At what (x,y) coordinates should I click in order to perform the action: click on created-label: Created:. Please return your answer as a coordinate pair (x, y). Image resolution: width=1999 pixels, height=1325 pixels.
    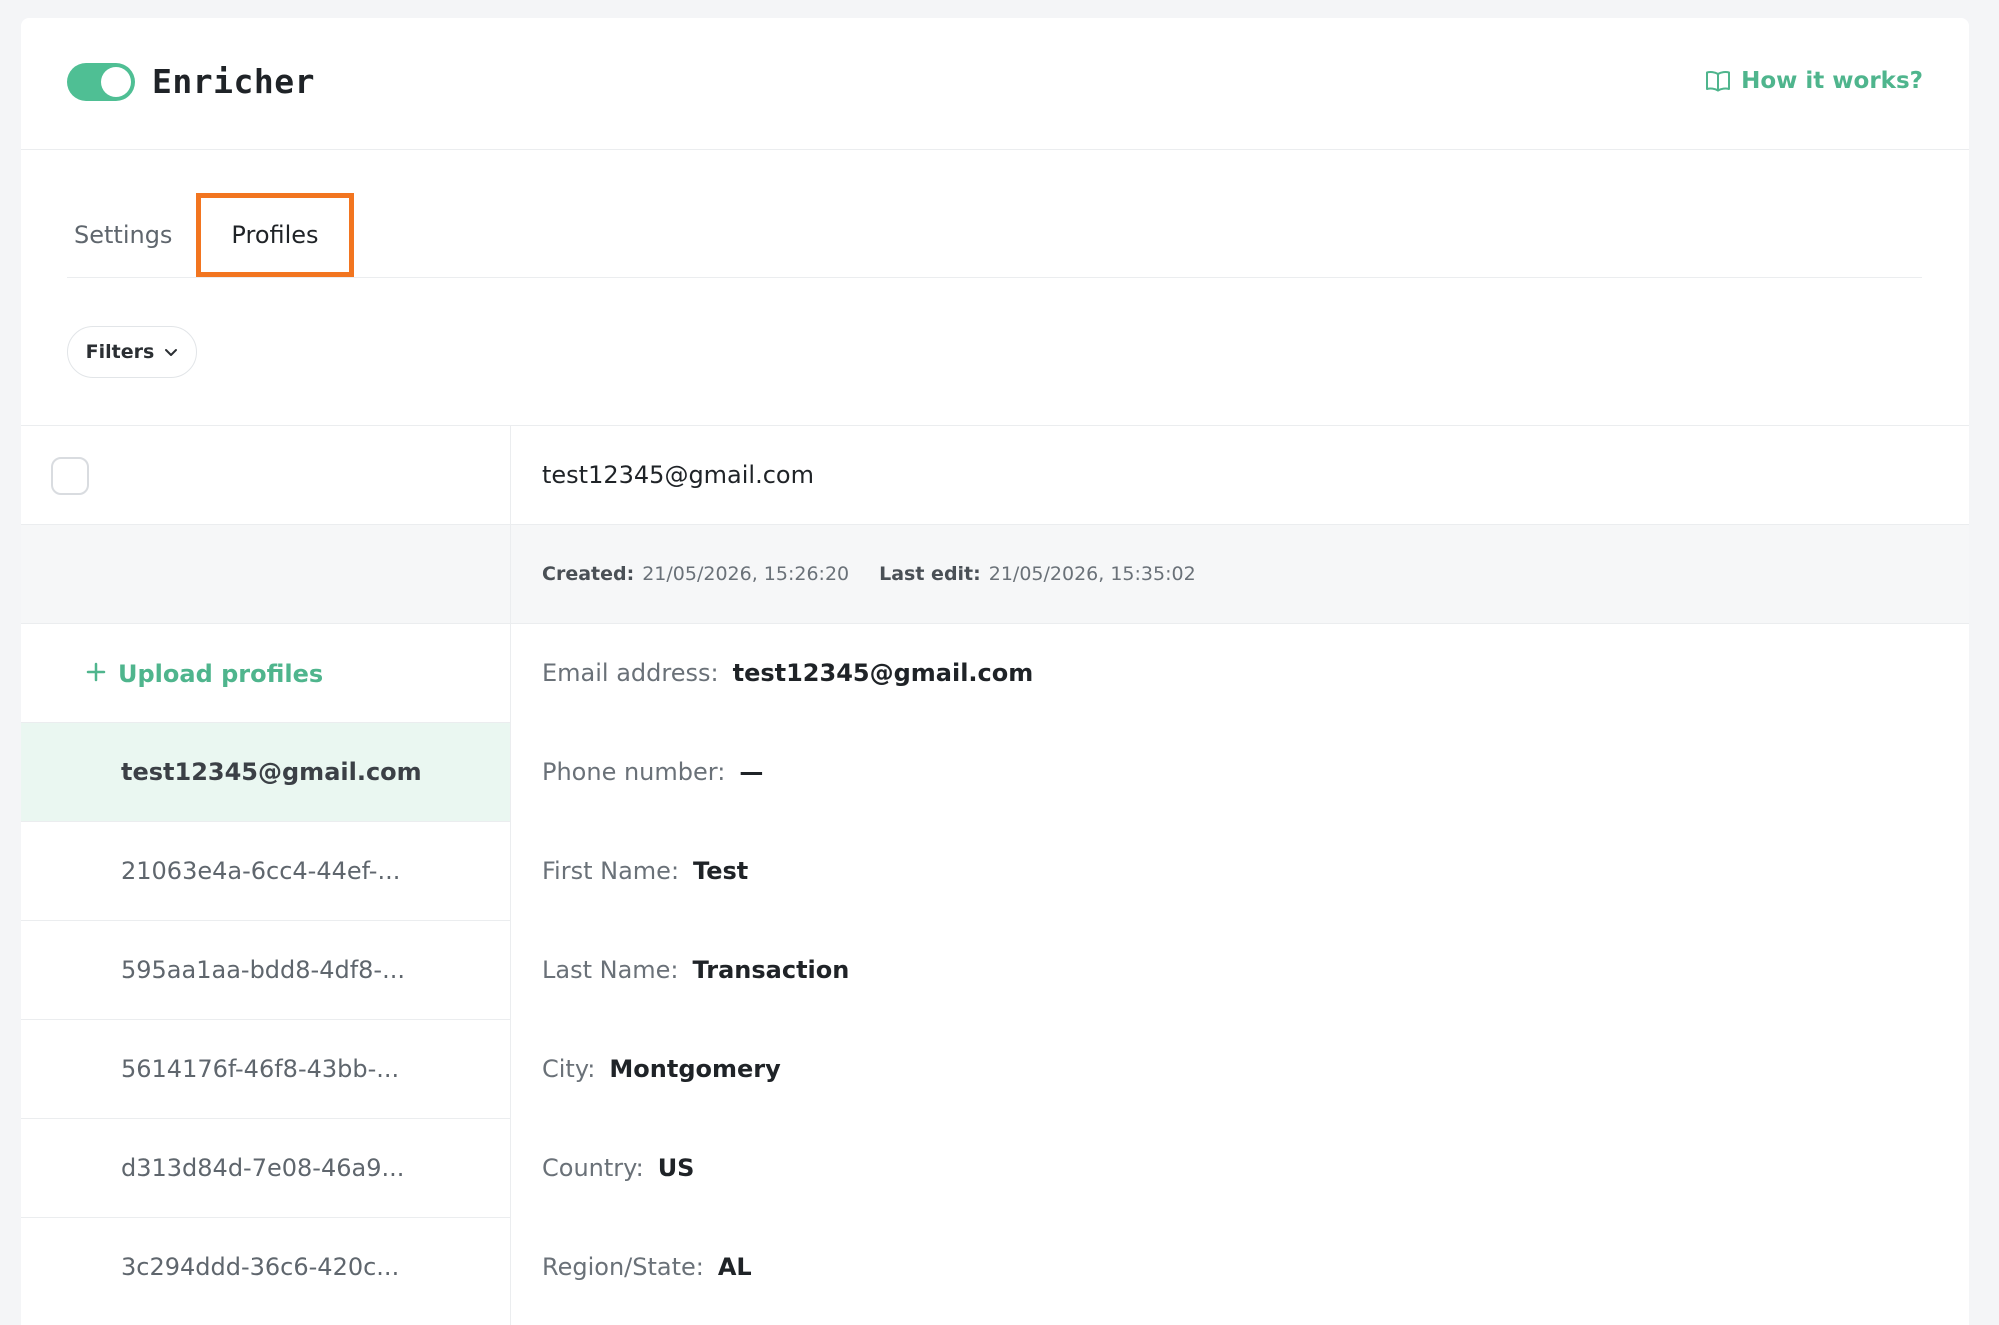
    Looking at the image, I should click on (588, 574).